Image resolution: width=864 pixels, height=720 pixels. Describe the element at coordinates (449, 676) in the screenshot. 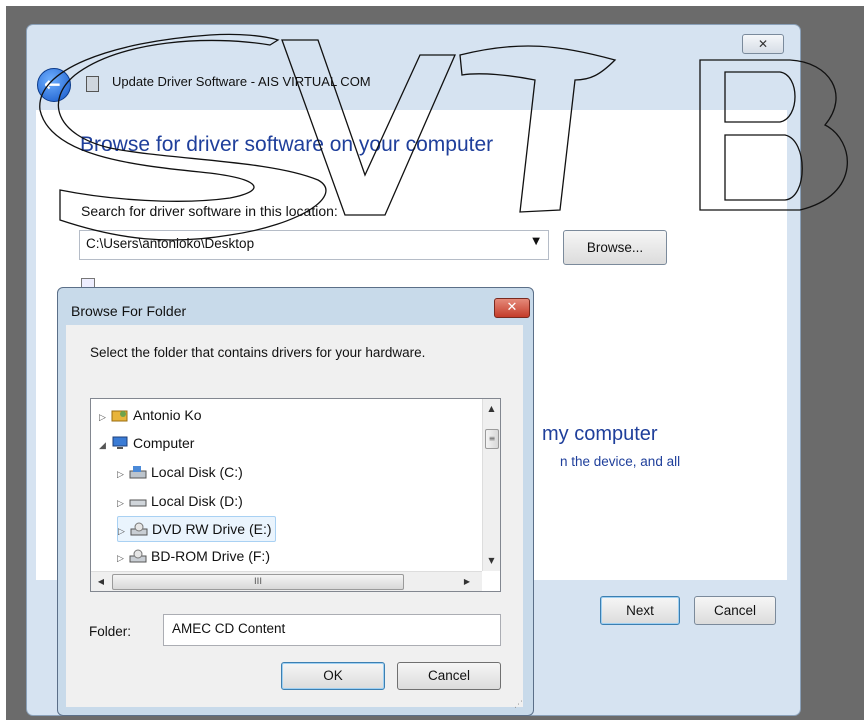

I see `dialog-cancel-button: Cancel` at that location.